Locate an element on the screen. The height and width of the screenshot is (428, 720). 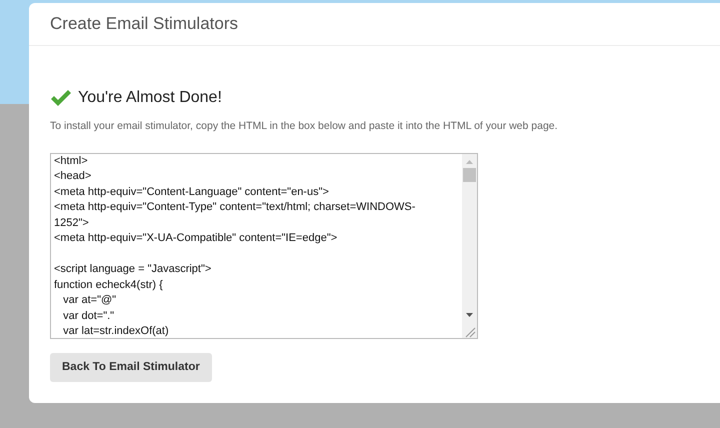
success-heading: You're Almost Done! is located at coordinates (150, 98).